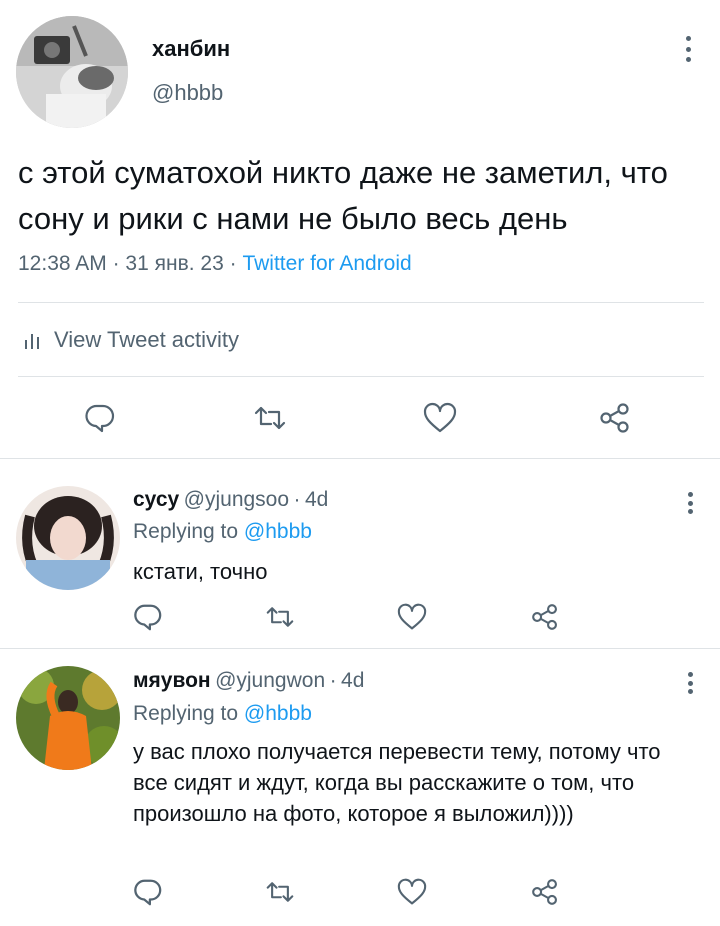 The width and height of the screenshot is (720, 926). I want to click on tweet-date: 31 янв. 23, so click(174, 263).